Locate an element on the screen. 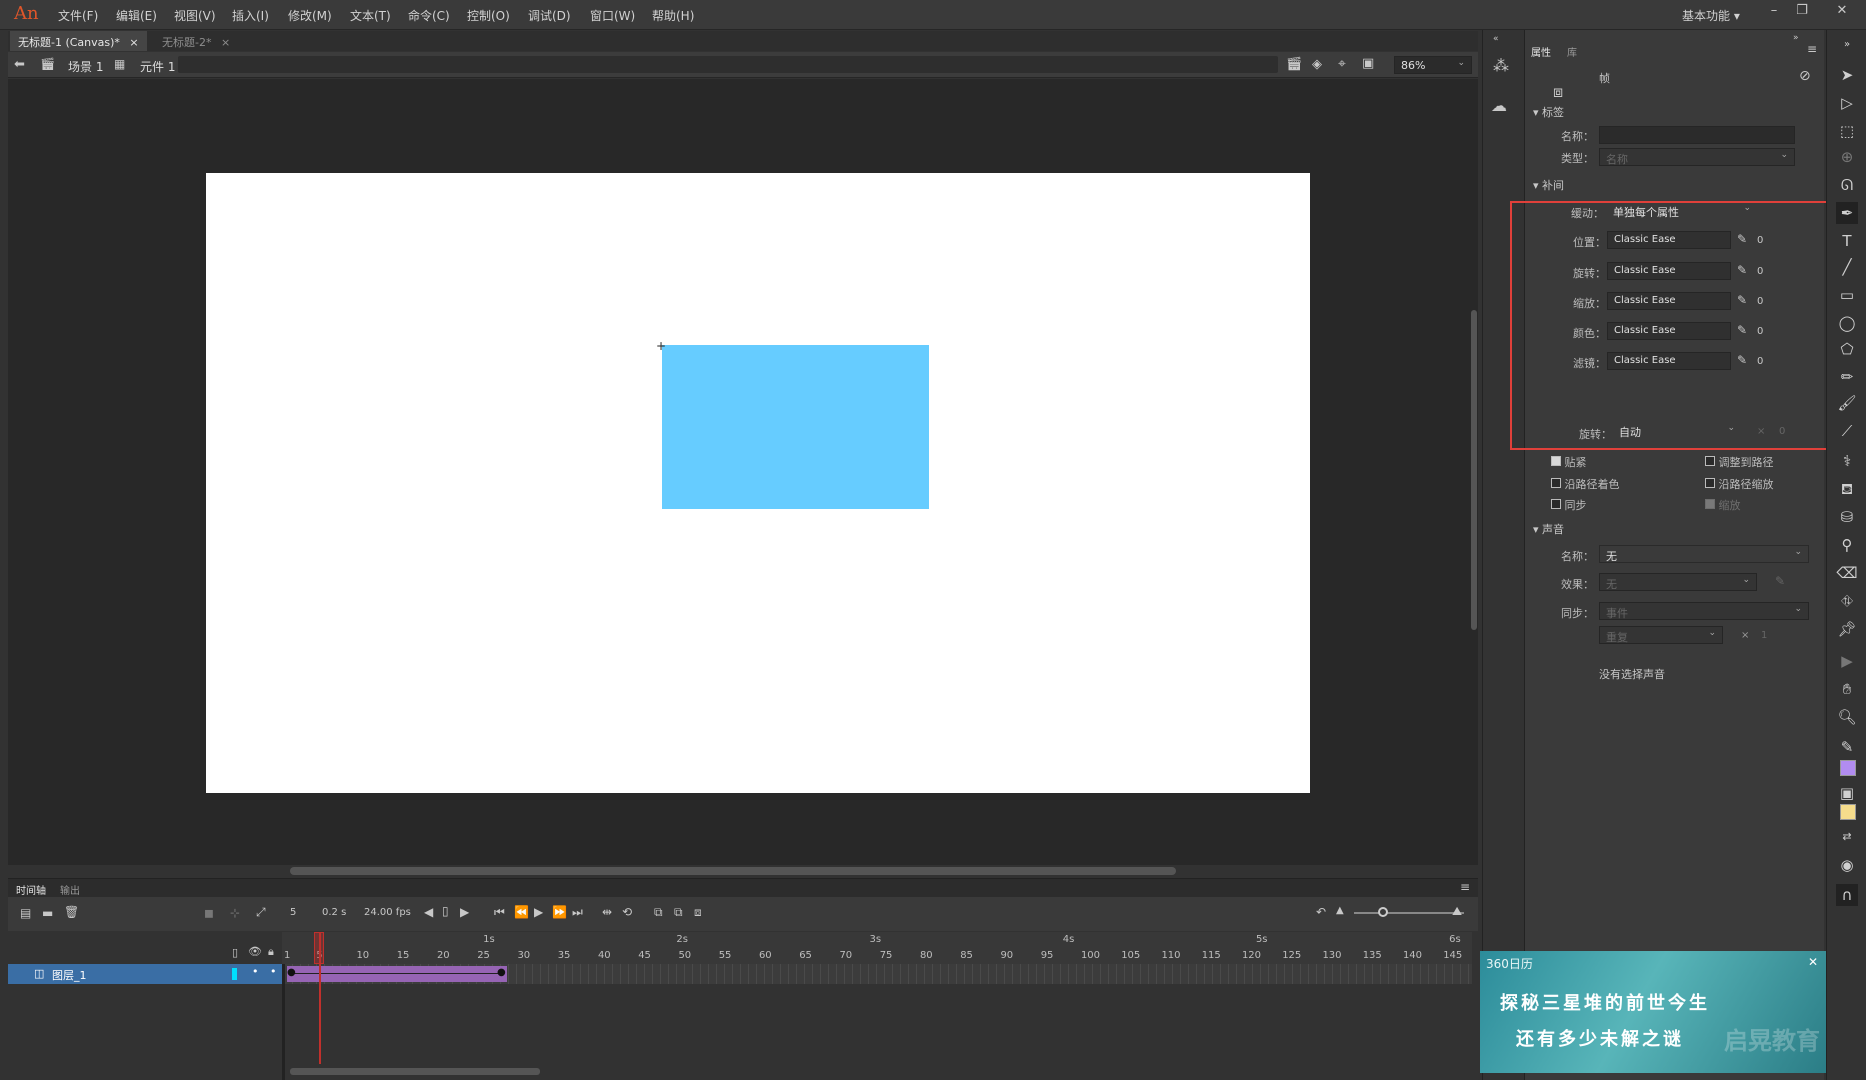  fill-color-swatch is located at coordinates (1848, 768).